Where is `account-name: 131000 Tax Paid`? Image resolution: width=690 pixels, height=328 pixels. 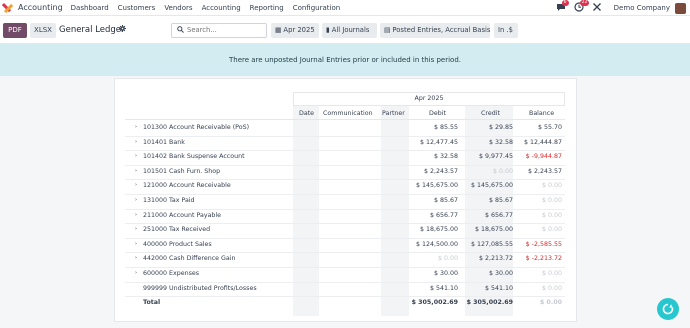
account-name: 131000 Tax Paid is located at coordinates (169, 200).